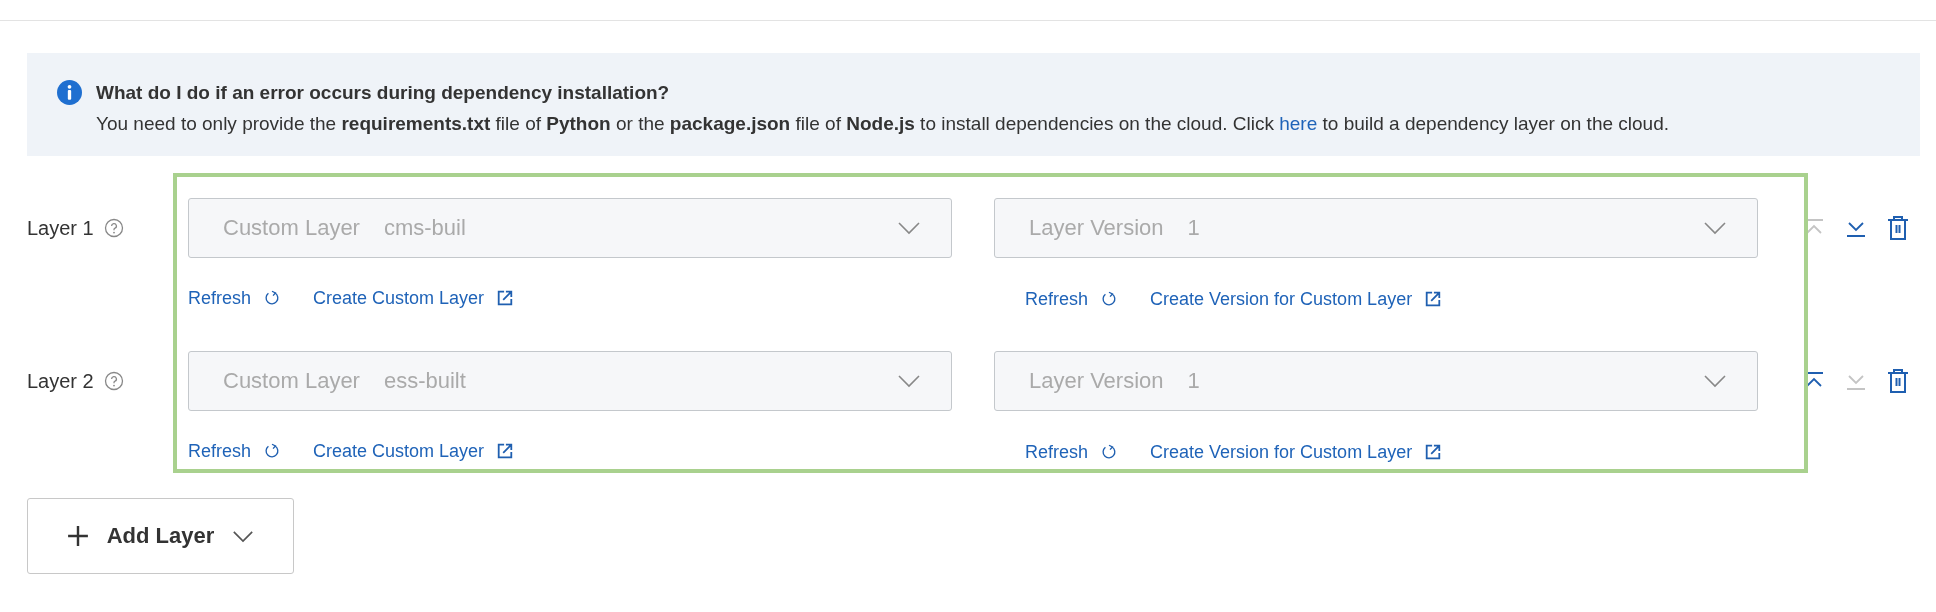  Describe the element at coordinates (69, 92) in the screenshot. I see `info-icon` at that location.